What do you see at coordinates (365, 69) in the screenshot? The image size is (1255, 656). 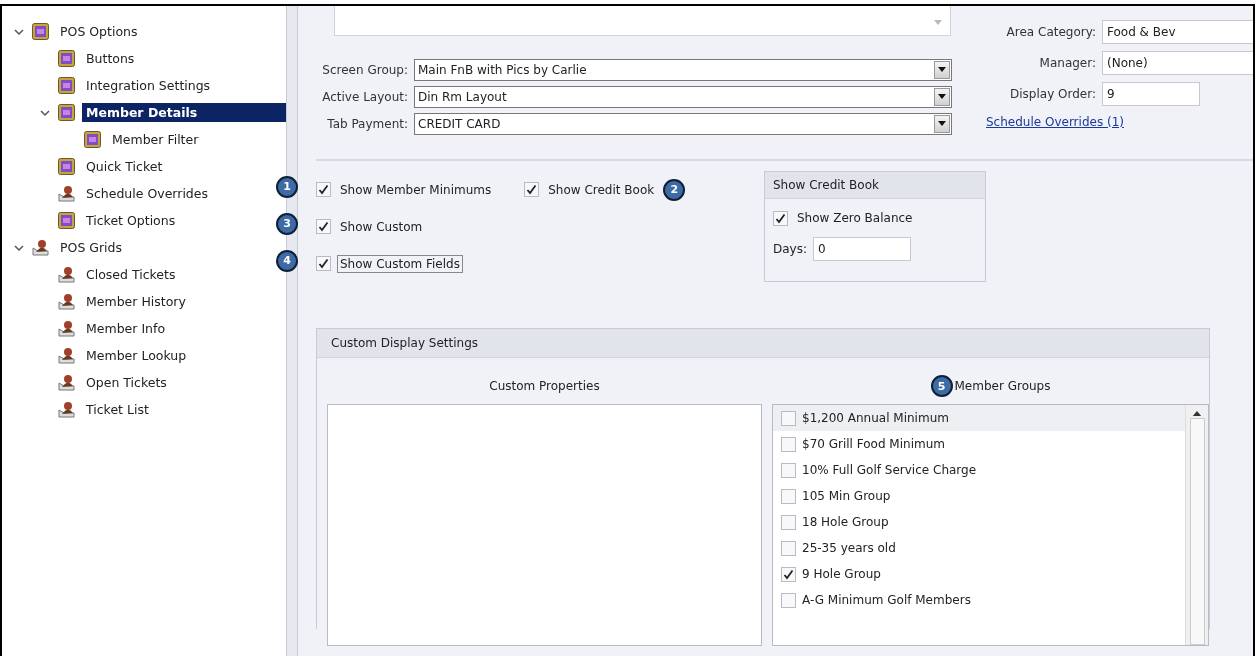 I see `field-label: Screen Group:` at bounding box center [365, 69].